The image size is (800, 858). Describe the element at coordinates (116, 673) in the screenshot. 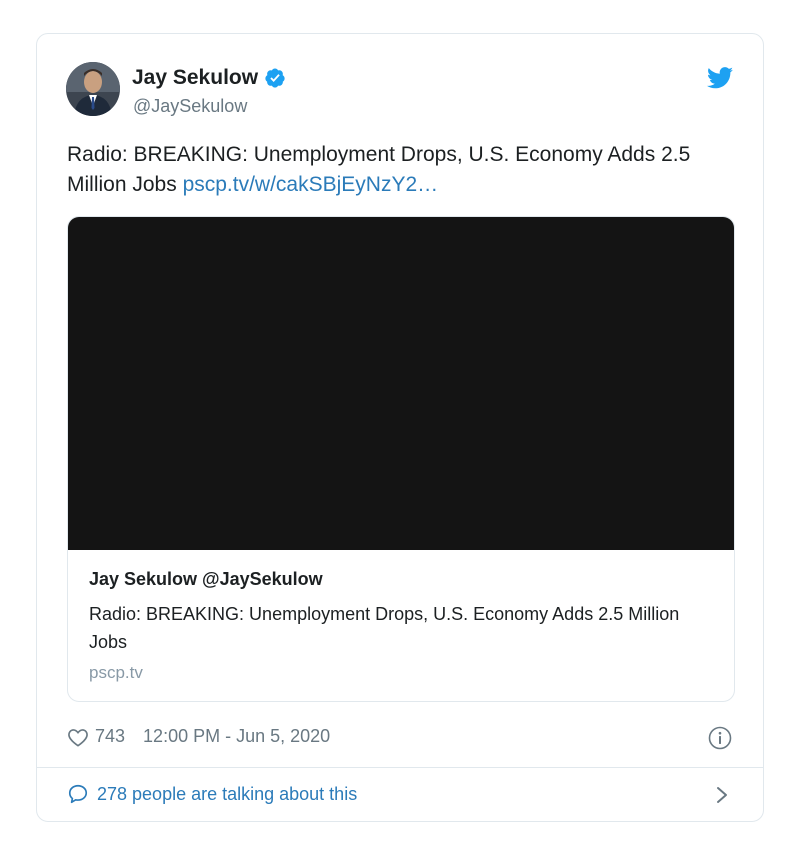

I see `card-domain: pscp.tv` at that location.